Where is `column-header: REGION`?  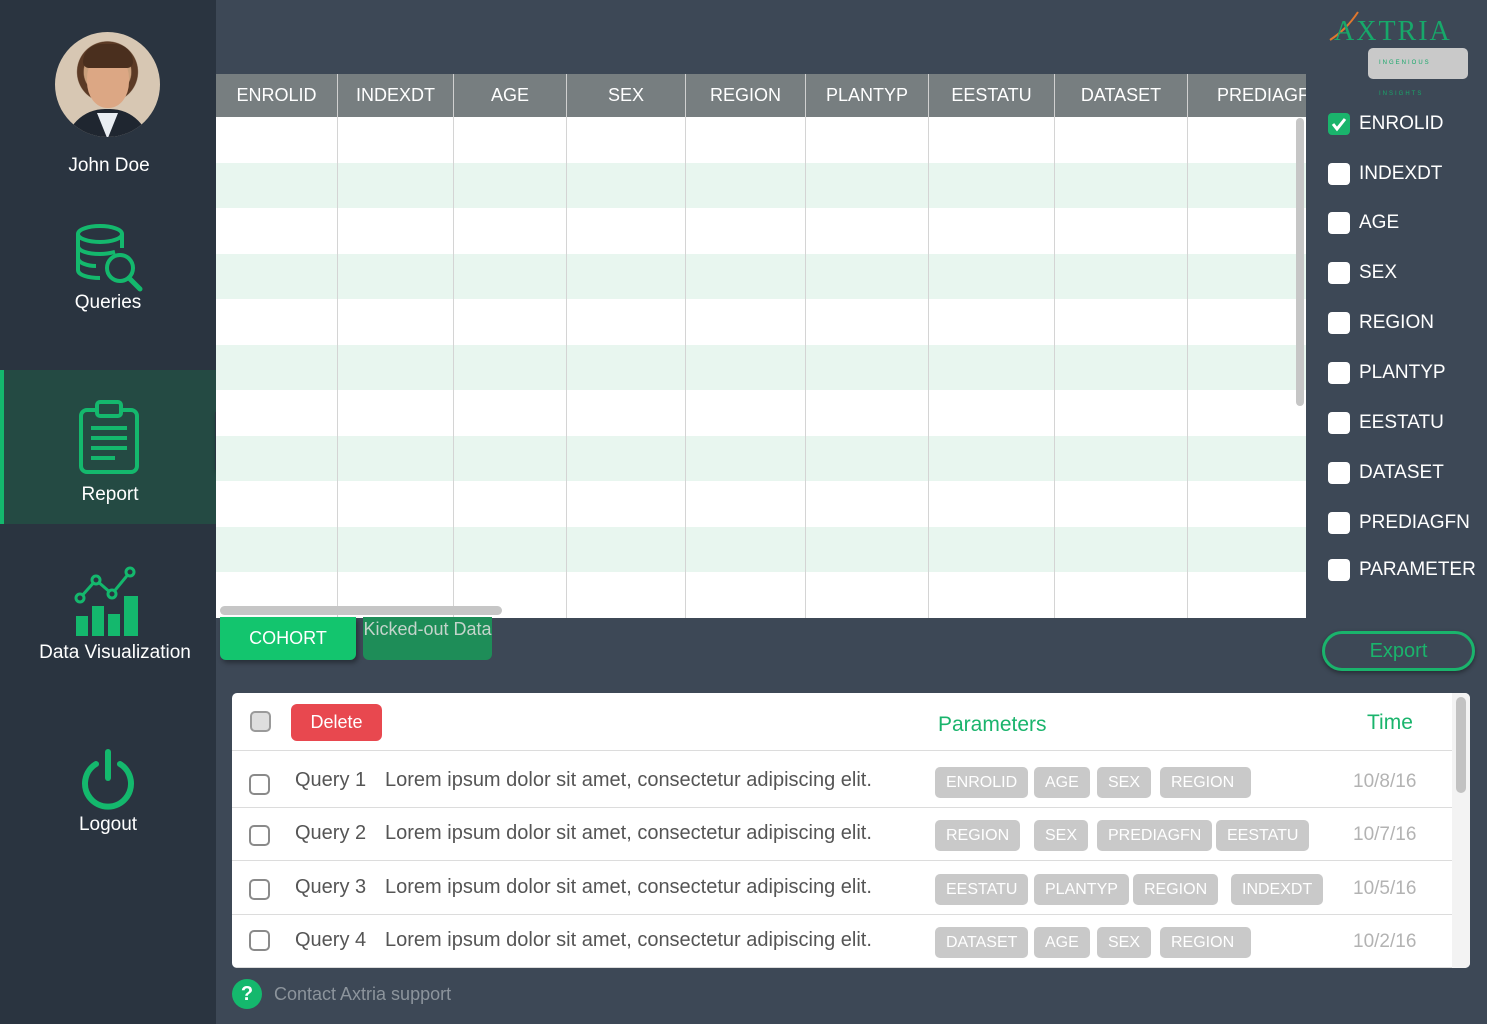
column-header: REGION is located at coordinates (746, 95).